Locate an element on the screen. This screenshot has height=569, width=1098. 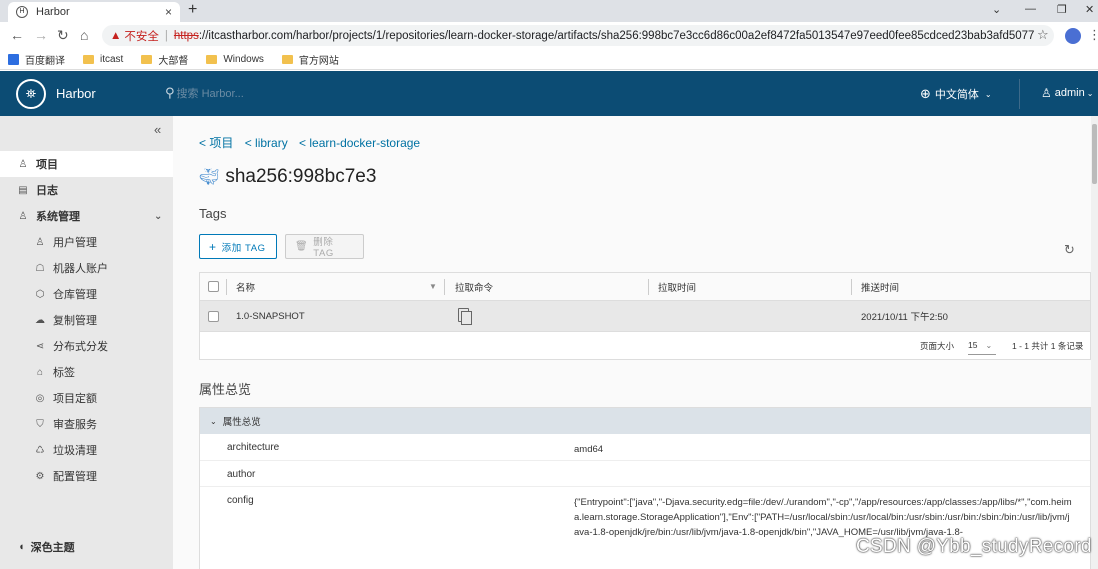
search-icon: ⚲ is located at coordinates (170, 92).